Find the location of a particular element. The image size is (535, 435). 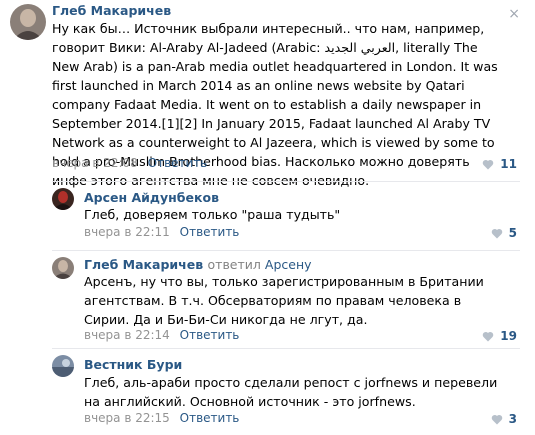

like-count: 11 is located at coordinates (508, 164).